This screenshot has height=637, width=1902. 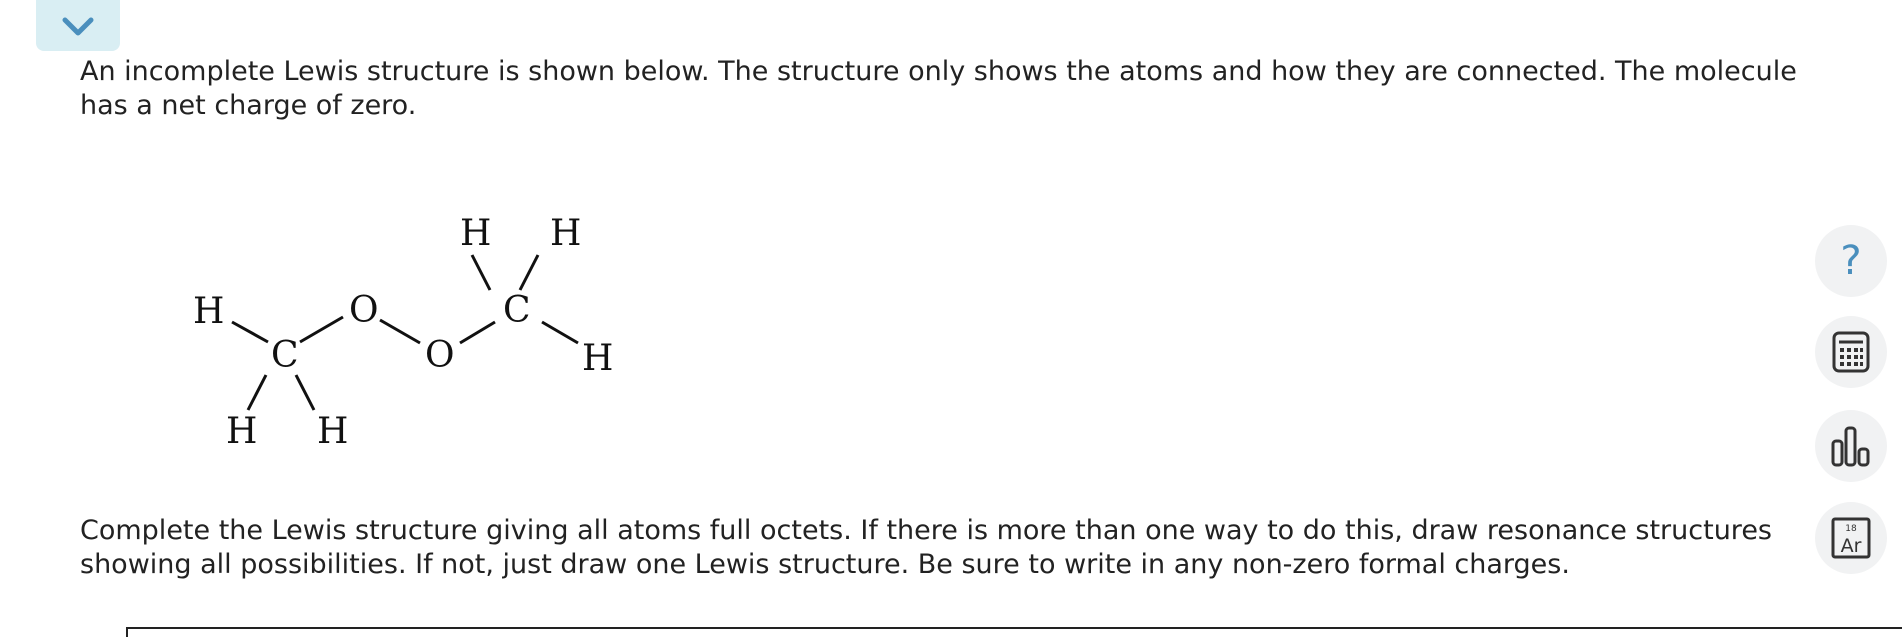 I want to click on lewis-structure-diagram: H C H H O O C H H H, so click(x=403, y=332).